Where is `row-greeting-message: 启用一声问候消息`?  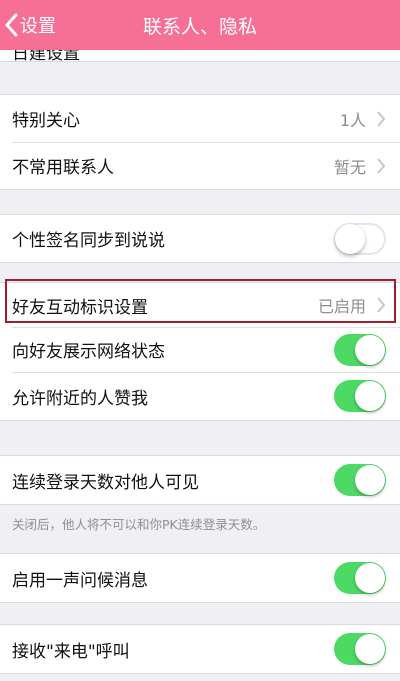
row-greeting-message: 启用一声问候消息 is located at coordinates (200, 578).